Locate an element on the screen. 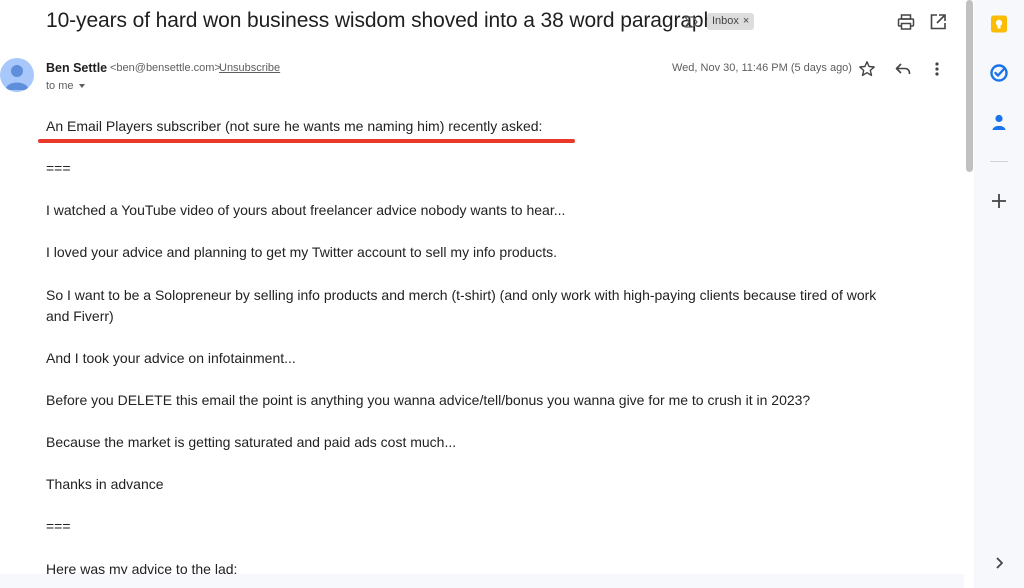 This screenshot has height=588, width=1024. body-line: and Fiverr) is located at coordinates (80, 316).